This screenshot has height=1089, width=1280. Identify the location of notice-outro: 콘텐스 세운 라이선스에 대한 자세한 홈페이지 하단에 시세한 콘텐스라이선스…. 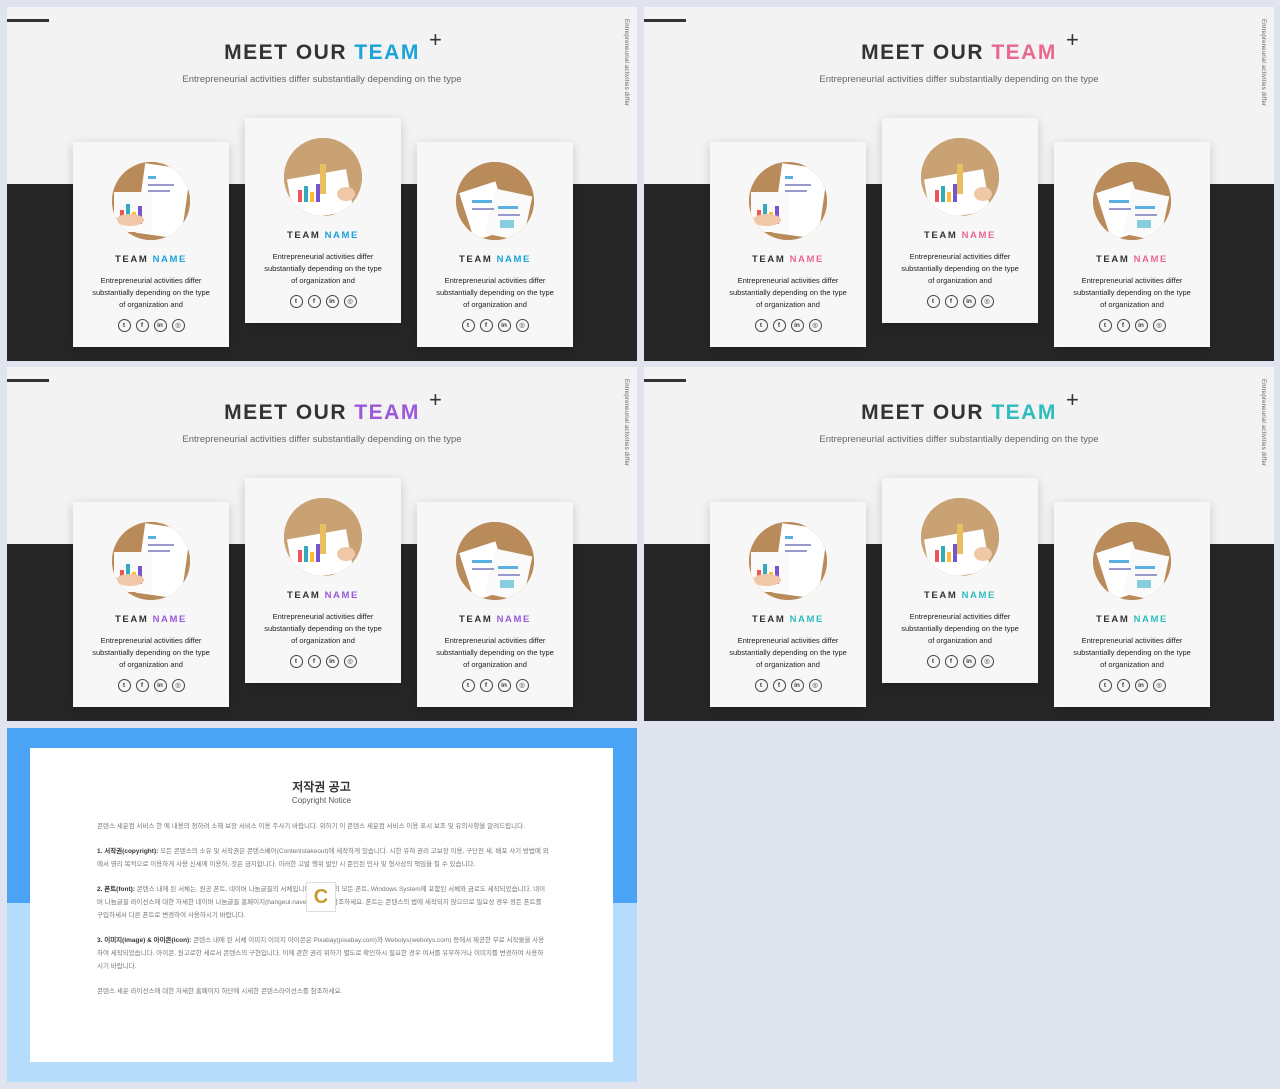
(220, 991).